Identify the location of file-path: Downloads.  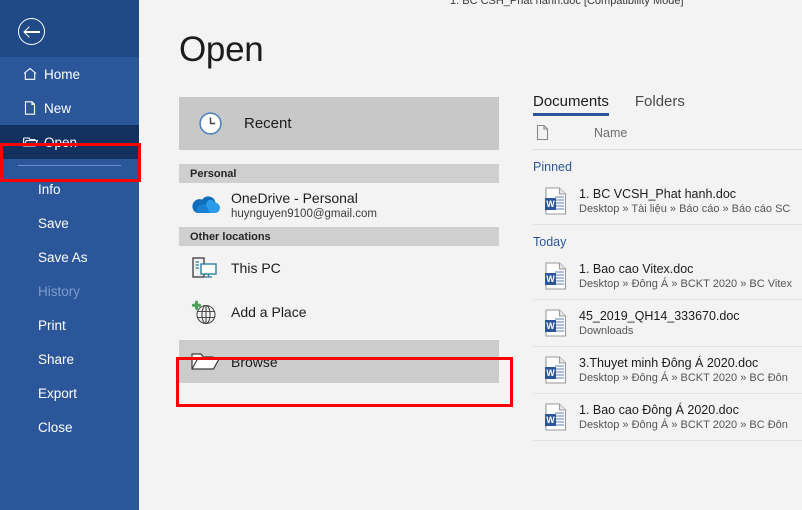
(606, 331).